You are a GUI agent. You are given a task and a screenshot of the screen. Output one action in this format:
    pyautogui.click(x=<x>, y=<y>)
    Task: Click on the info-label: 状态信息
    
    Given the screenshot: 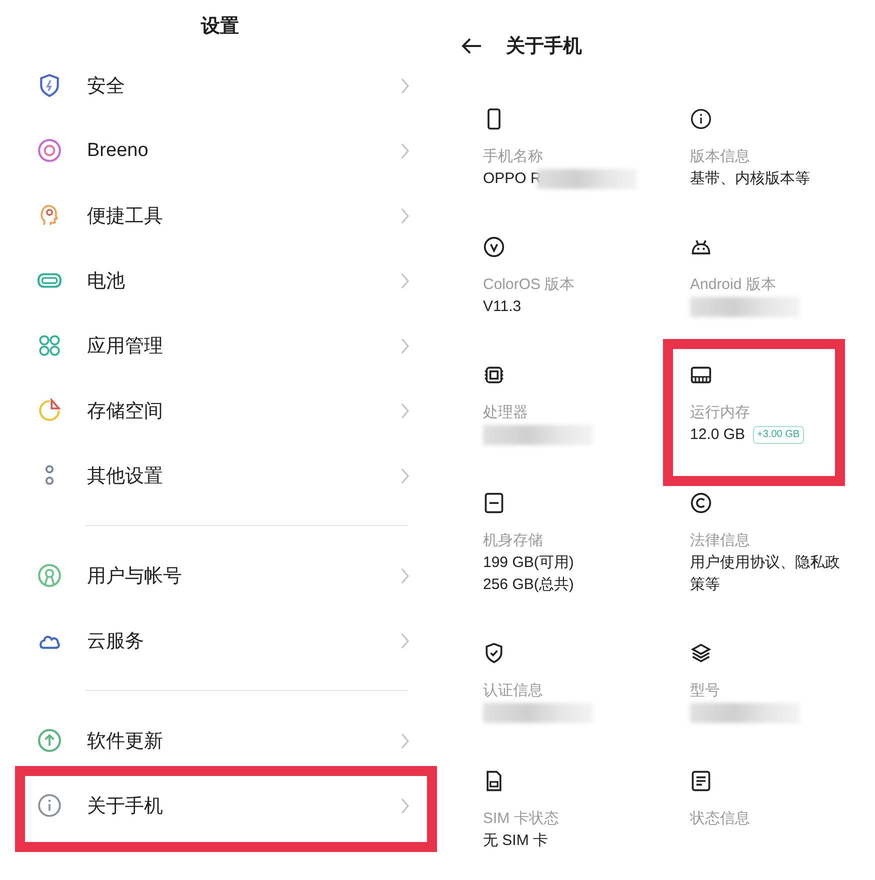 What is the action you would take?
    pyautogui.click(x=720, y=819)
    